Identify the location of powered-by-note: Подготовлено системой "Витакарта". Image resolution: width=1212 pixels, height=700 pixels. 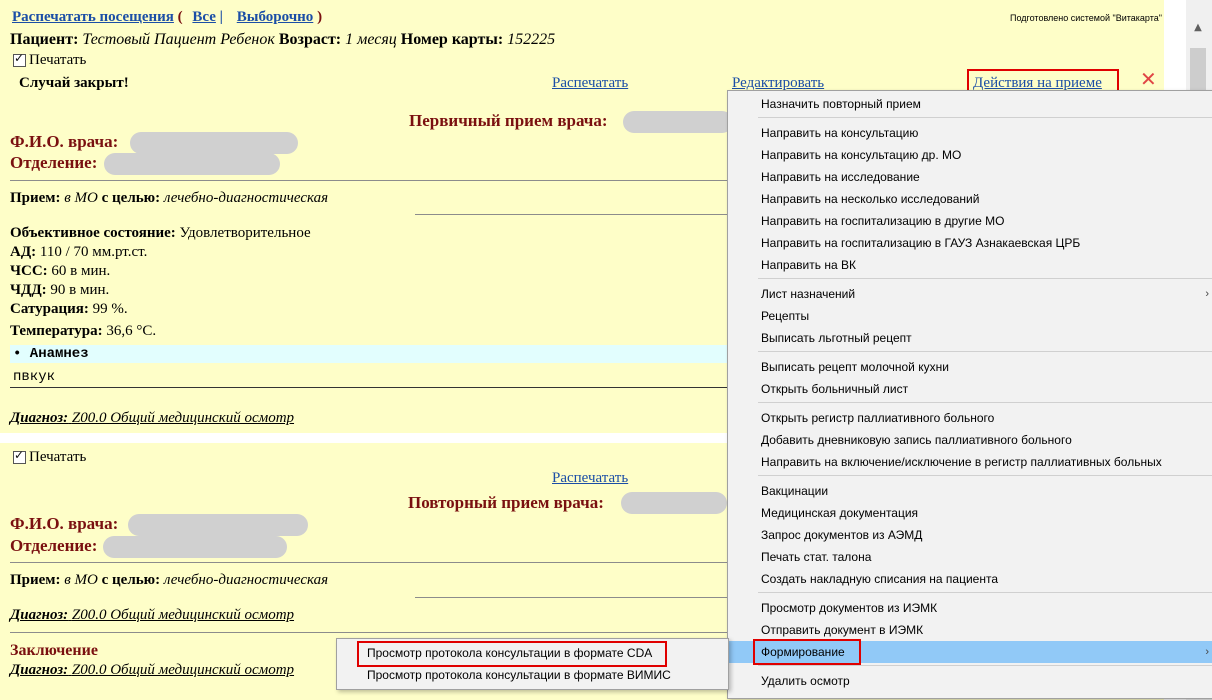
(1086, 18).